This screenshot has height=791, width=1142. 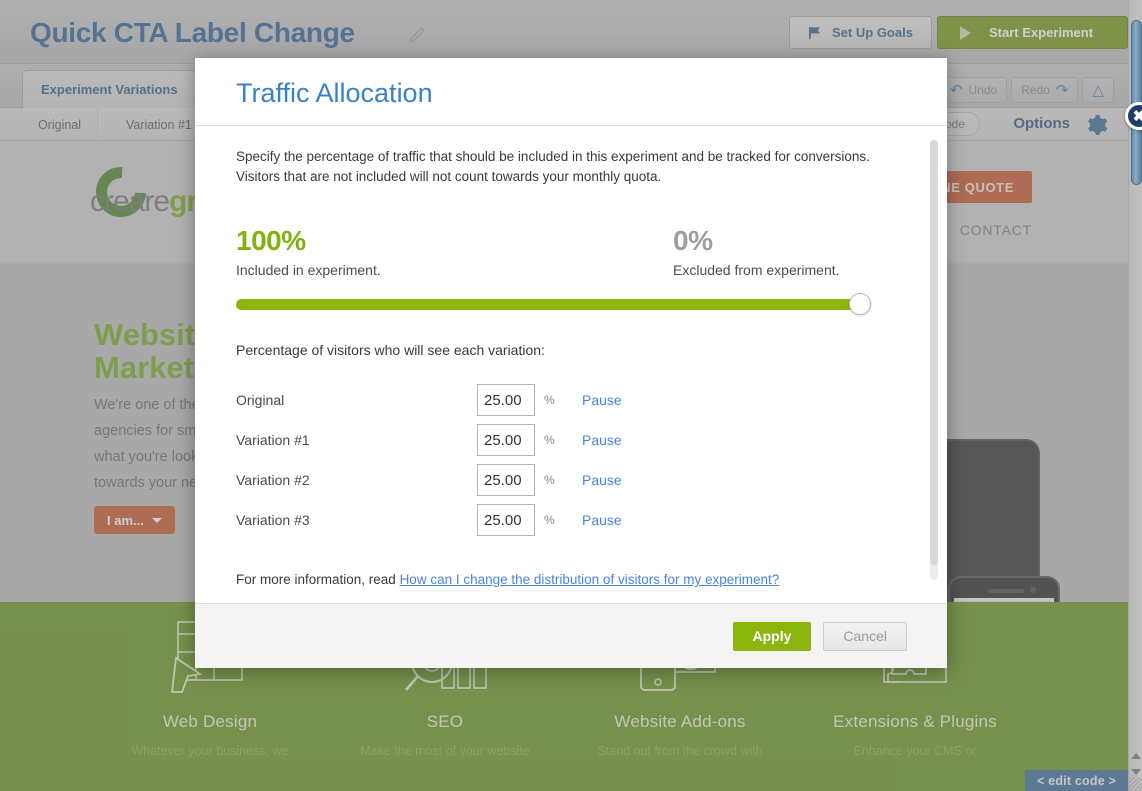 What do you see at coordinates (956, 90) in the screenshot?
I see `undo-arrow-icon: ↶` at bounding box center [956, 90].